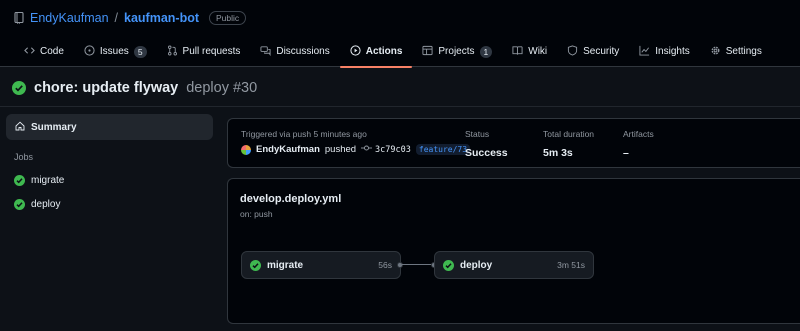  What do you see at coordinates (384, 51) in the screenshot?
I see `tab-label: Actions` at bounding box center [384, 51].